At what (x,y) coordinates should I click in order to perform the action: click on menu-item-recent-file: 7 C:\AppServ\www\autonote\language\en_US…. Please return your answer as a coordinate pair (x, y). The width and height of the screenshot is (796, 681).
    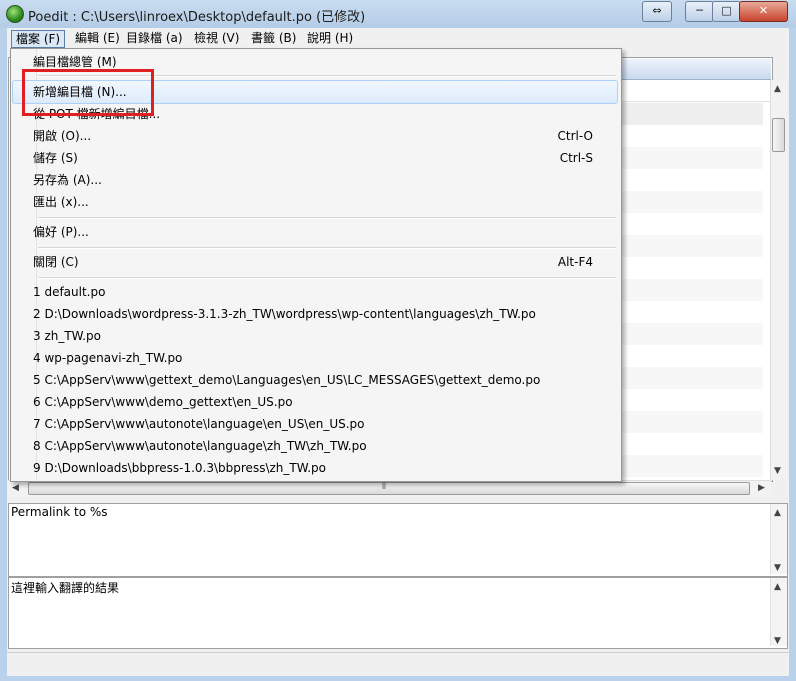
    Looking at the image, I should click on (313, 424).